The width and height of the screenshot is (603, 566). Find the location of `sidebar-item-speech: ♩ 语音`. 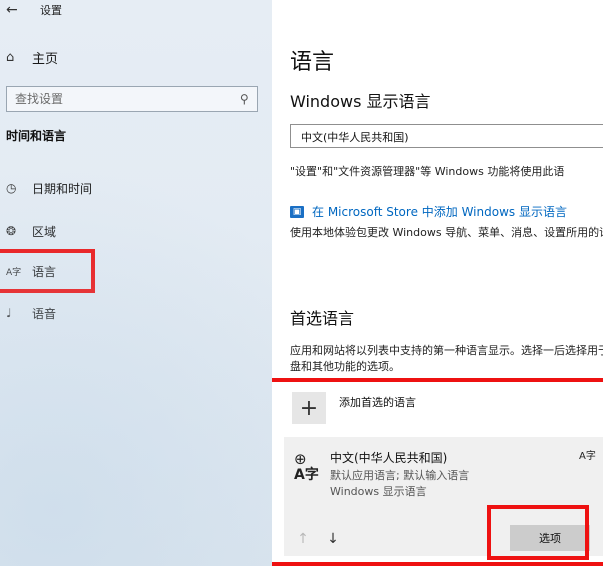

sidebar-item-speech: ♩ 语音 is located at coordinates (31, 313).